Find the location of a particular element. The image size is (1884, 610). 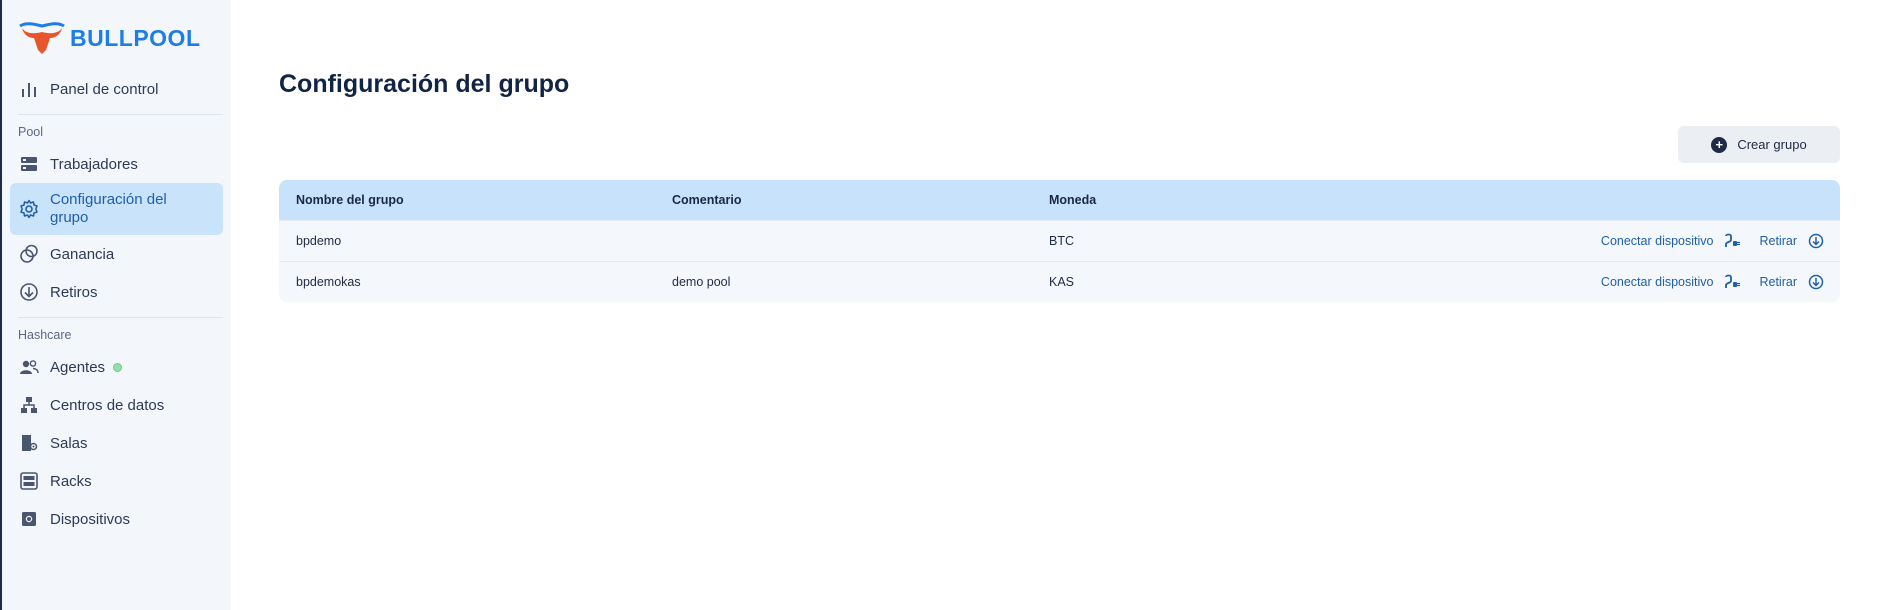

server-icon is located at coordinates (29, 164).